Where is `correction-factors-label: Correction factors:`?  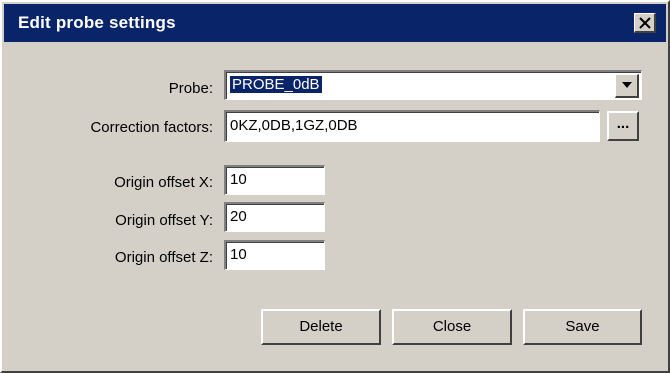 correction-factors-label: Correction factors: is located at coordinates (151, 127).